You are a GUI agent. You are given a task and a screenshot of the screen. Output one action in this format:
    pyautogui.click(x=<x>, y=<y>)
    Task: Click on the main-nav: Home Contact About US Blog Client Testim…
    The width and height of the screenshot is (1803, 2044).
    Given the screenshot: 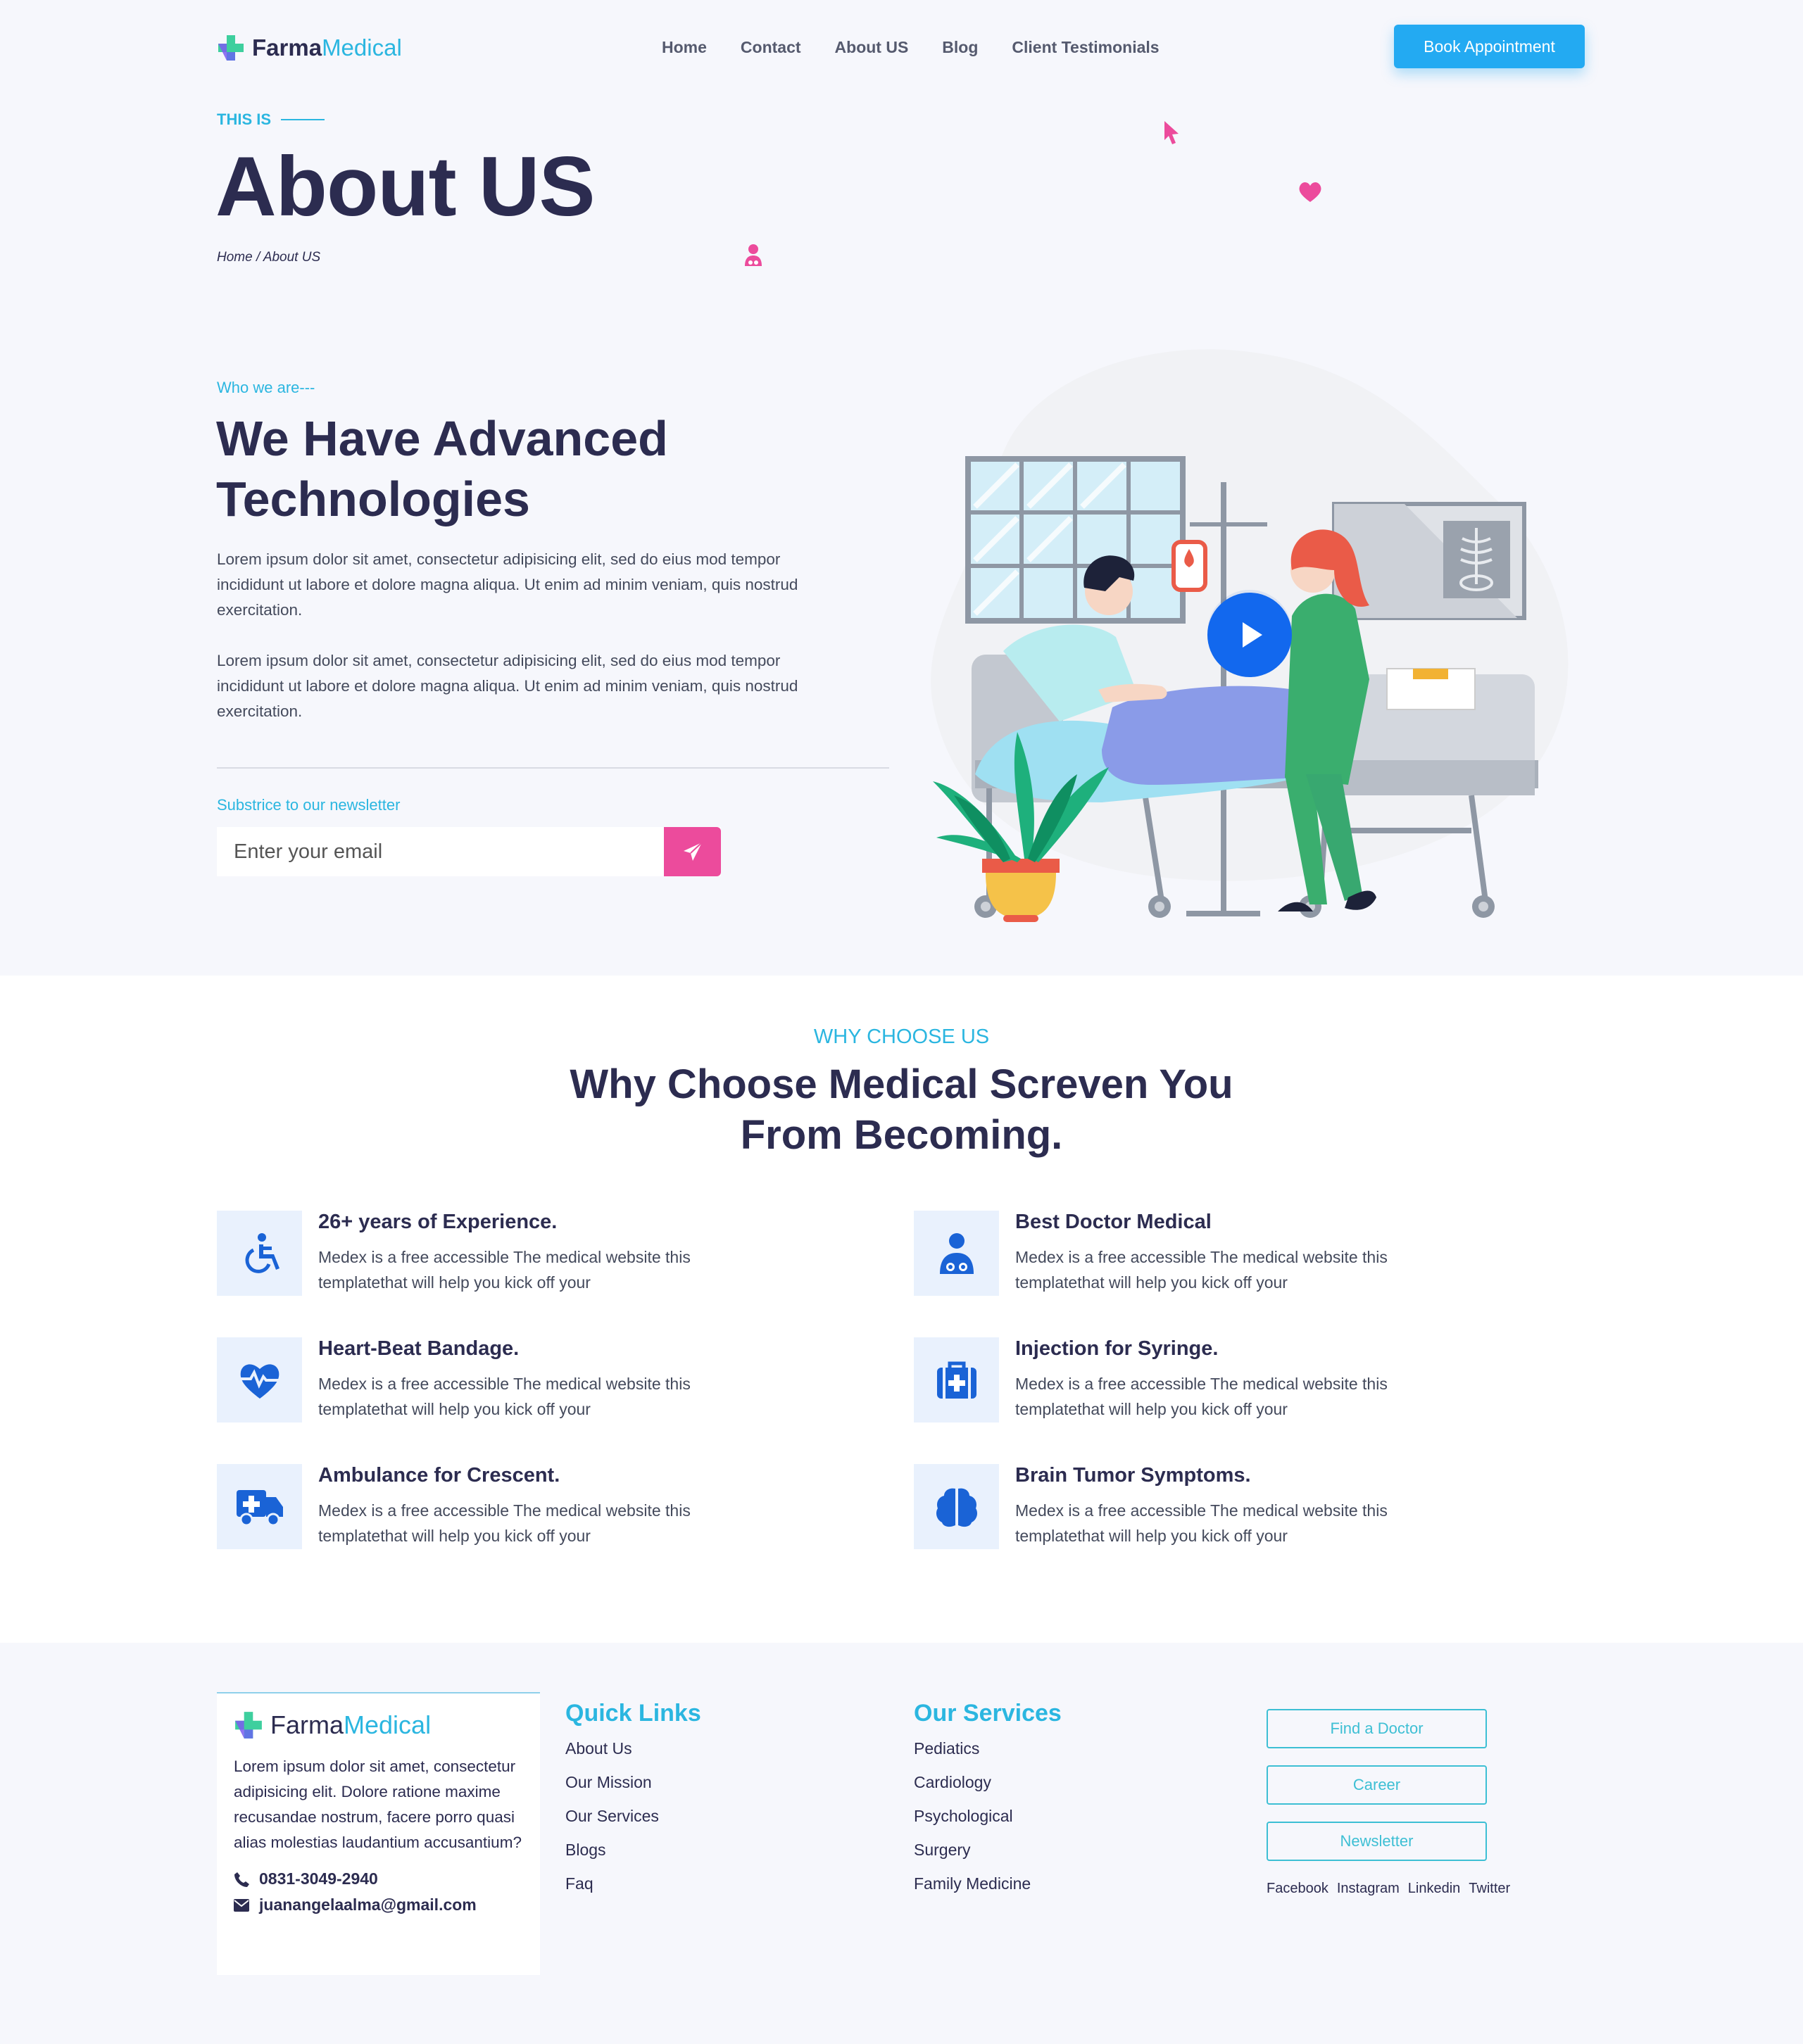 What is the action you would take?
    pyautogui.click(x=911, y=47)
    